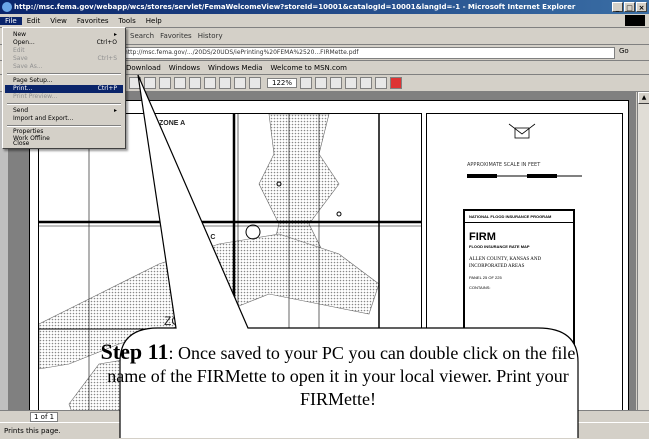 The height and width of the screenshot is (439, 649). I want to click on zone-c-label: ZONE C, so click(202, 237).